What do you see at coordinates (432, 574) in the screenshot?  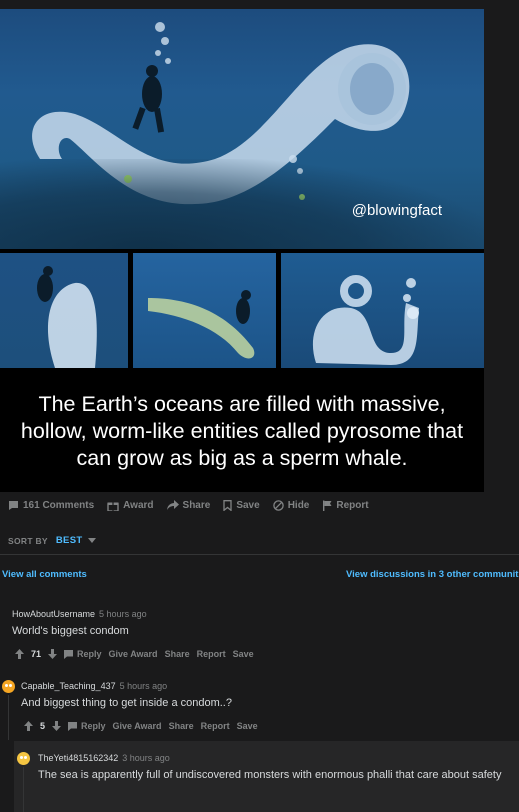 I see `other-communities-link: View discussions in 3 other communities` at bounding box center [432, 574].